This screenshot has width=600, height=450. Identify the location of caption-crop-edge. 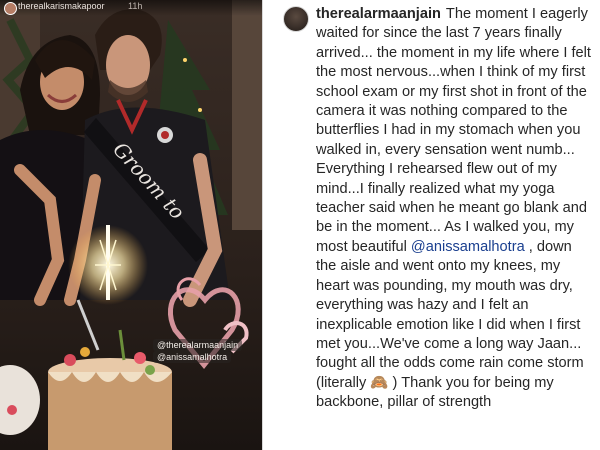
(431, 441).